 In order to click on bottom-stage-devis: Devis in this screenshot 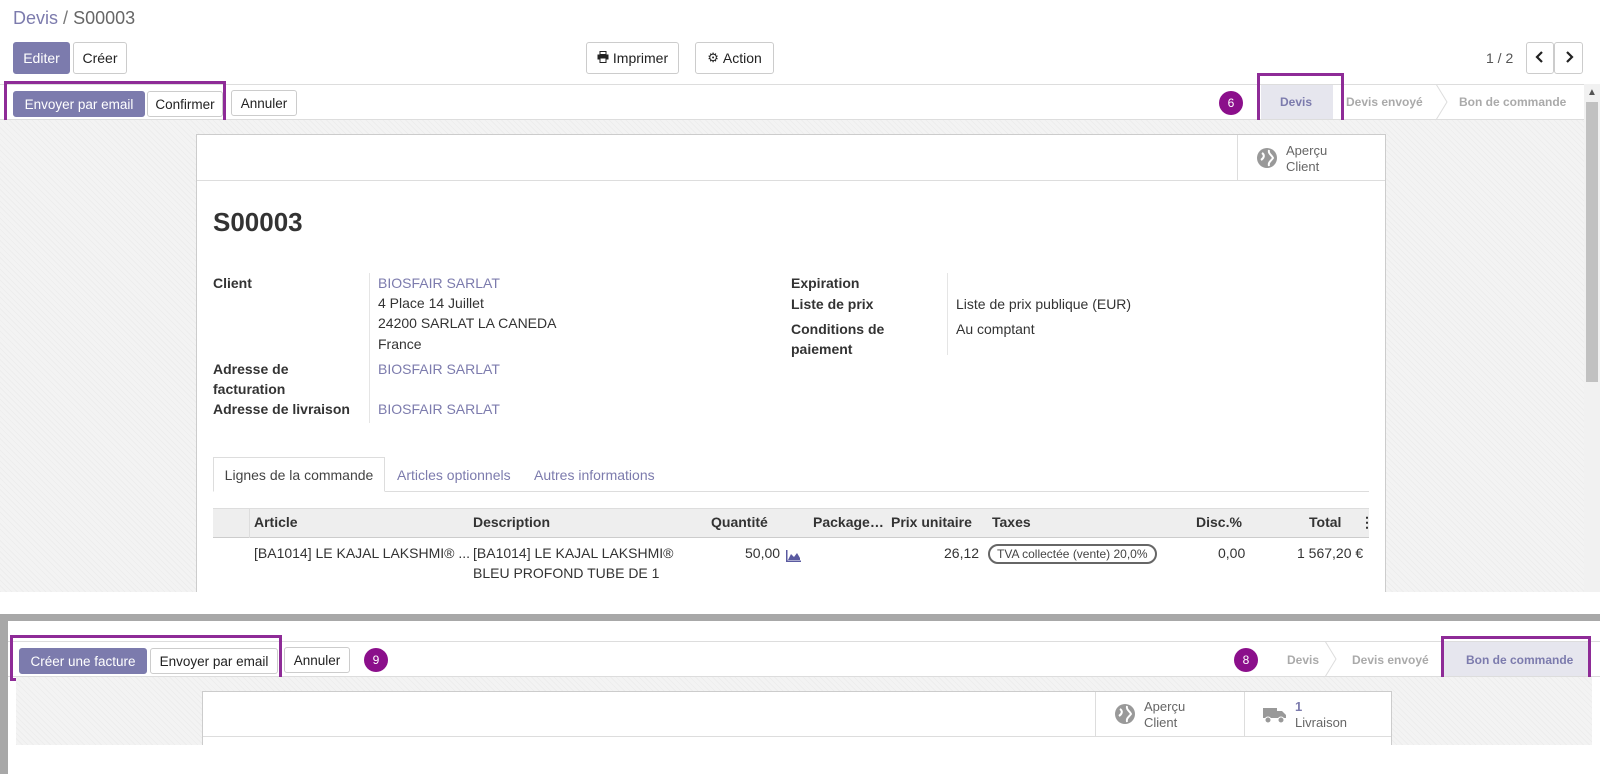, I will do `click(1303, 660)`.